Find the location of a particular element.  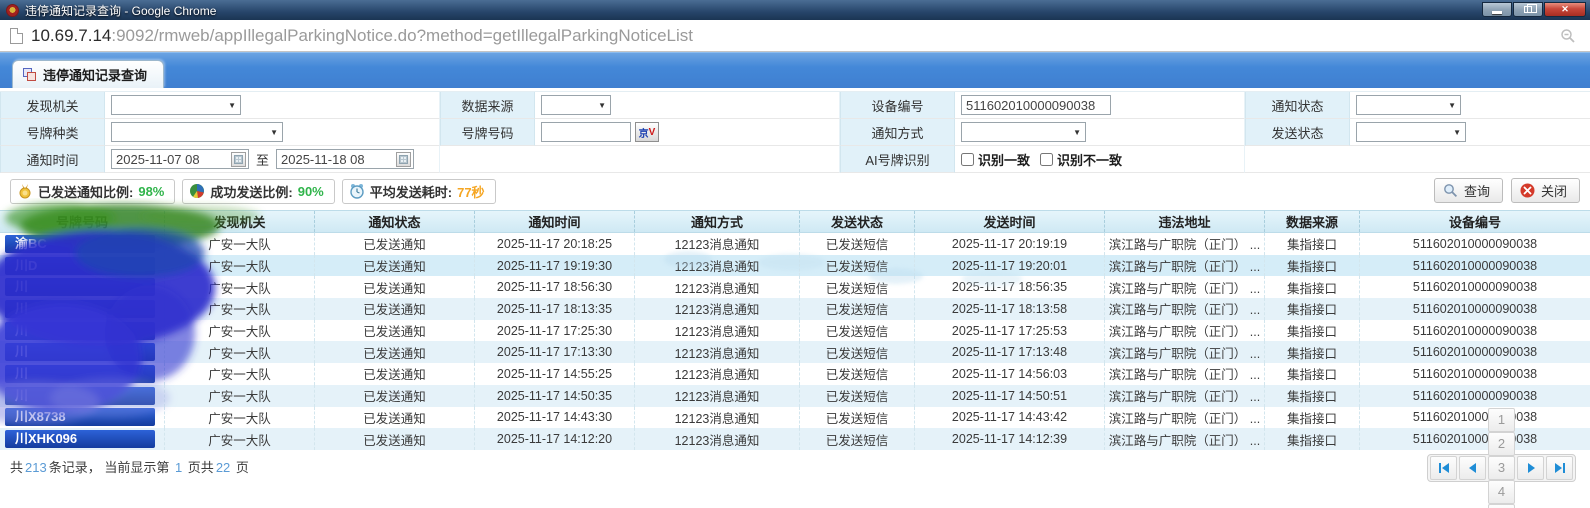

cell-source: 集指接口 is located at coordinates (1312, 439).